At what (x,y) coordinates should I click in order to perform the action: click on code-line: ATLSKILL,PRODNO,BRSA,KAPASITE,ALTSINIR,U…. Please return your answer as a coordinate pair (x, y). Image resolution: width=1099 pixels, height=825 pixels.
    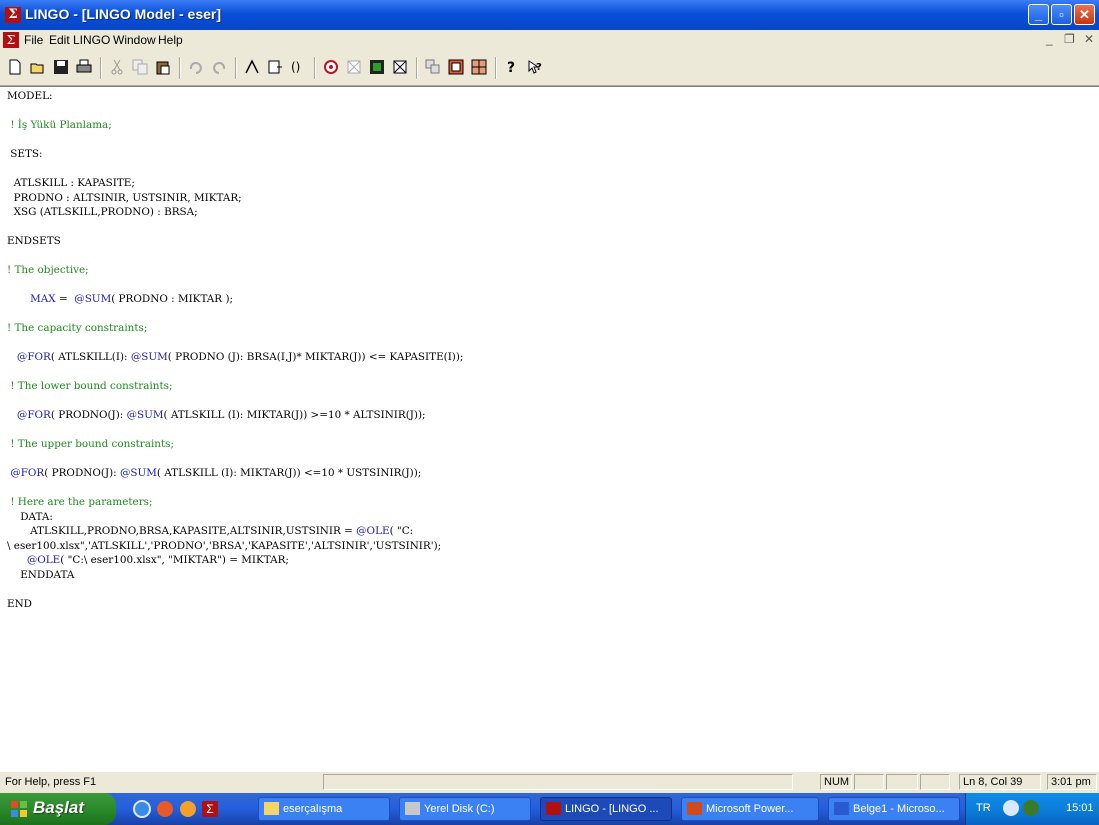
    Looking at the image, I should click on (210, 531).